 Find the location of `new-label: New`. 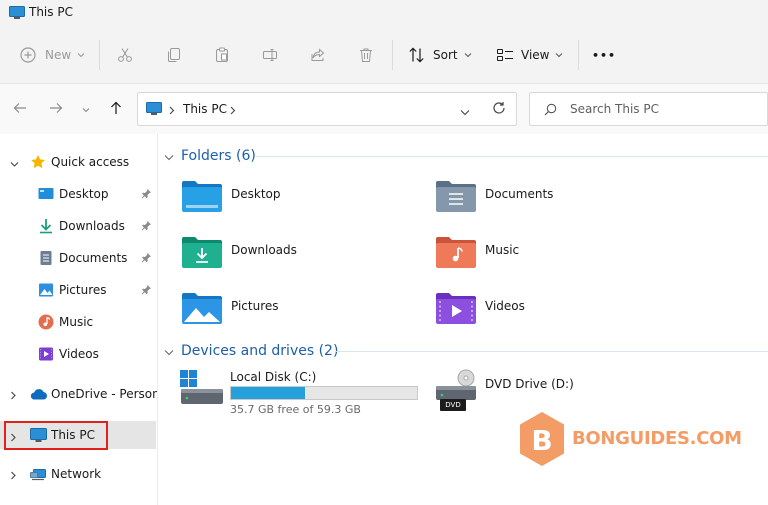

new-label: New is located at coordinates (58, 55).